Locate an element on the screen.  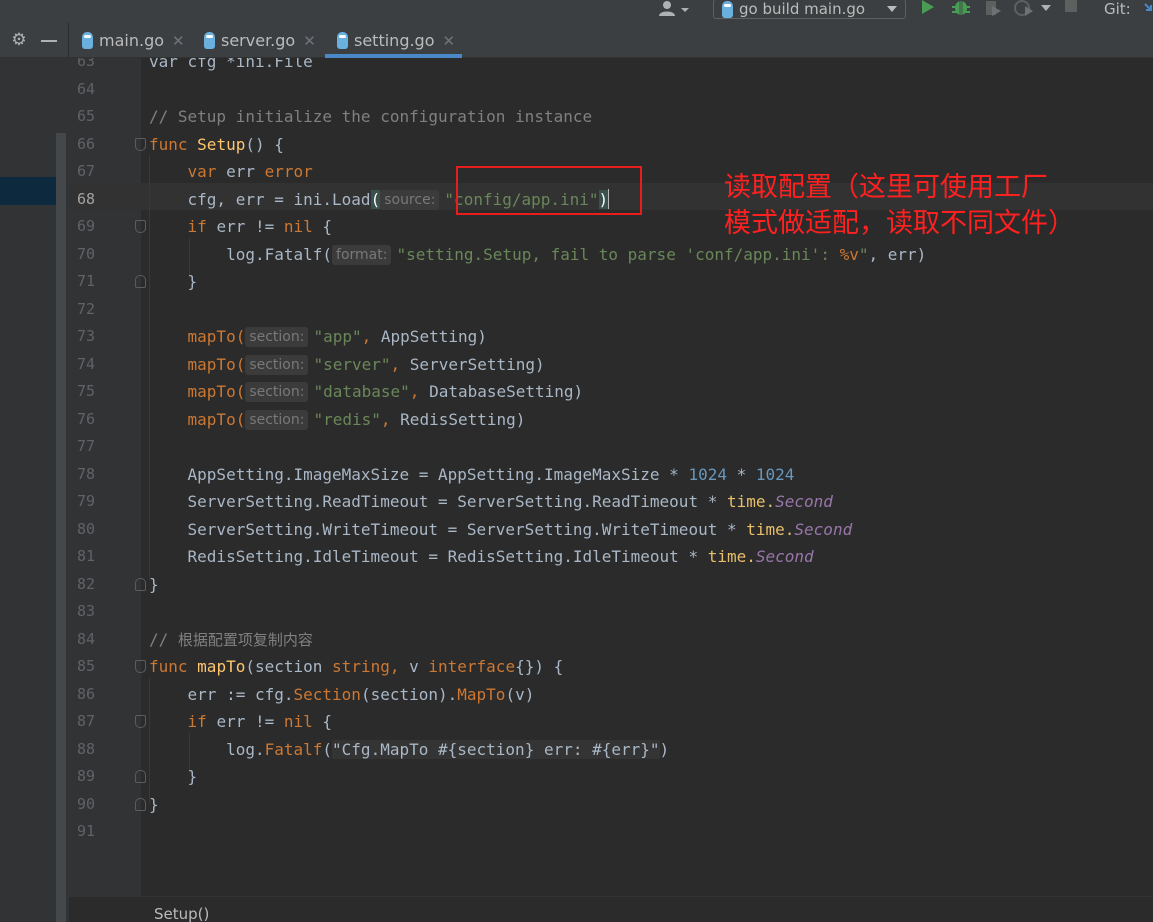
line-number: 64 is located at coordinates (85, 88).